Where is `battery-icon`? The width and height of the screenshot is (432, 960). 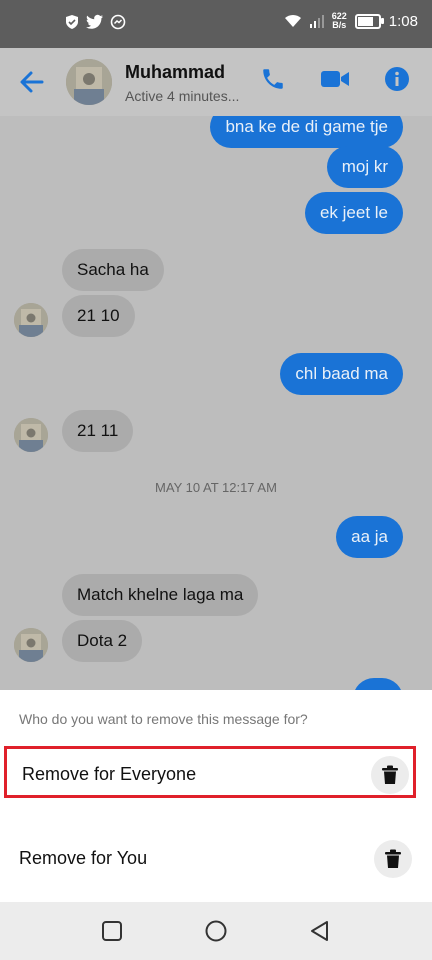
battery-icon is located at coordinates (369, 21).